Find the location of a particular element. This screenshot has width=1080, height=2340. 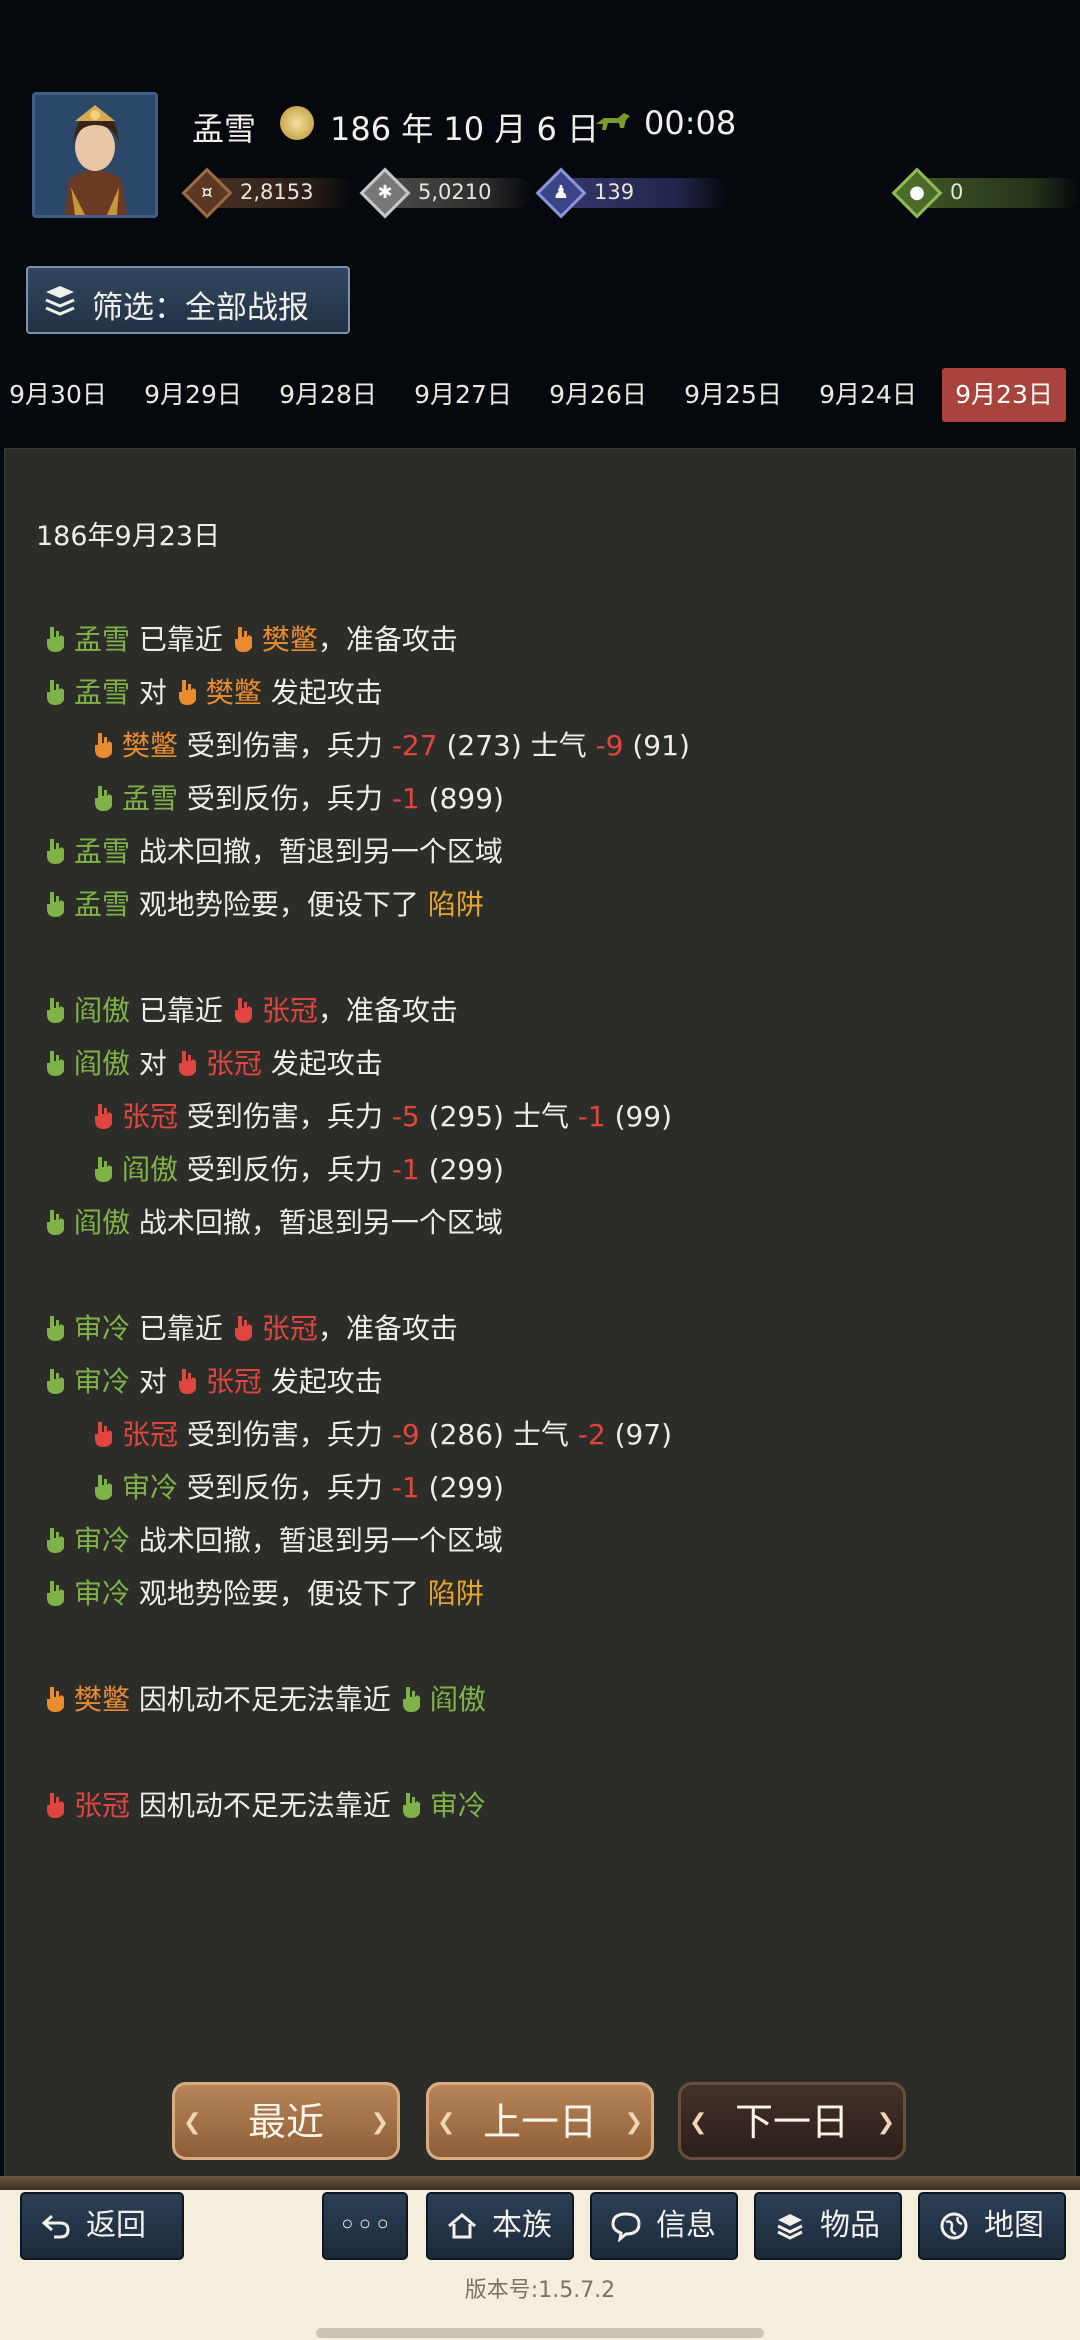

log-text: ，准备攻击 is located at coordinates (387, 1328).